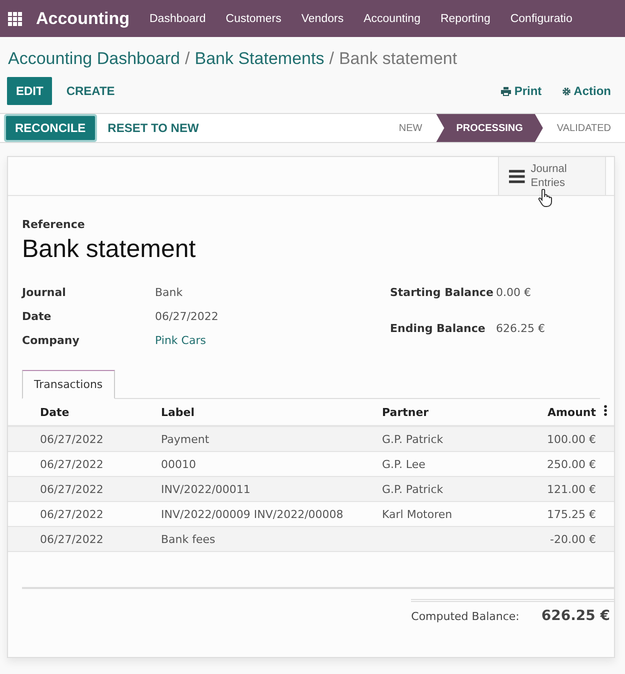  I want to click on app-name: Accounting, so click(83, 18).